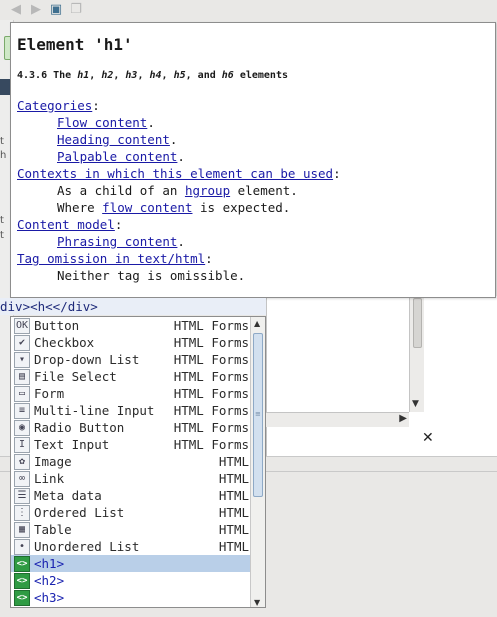  I want to click on completion-item-label: File Select, so click(75, 376).